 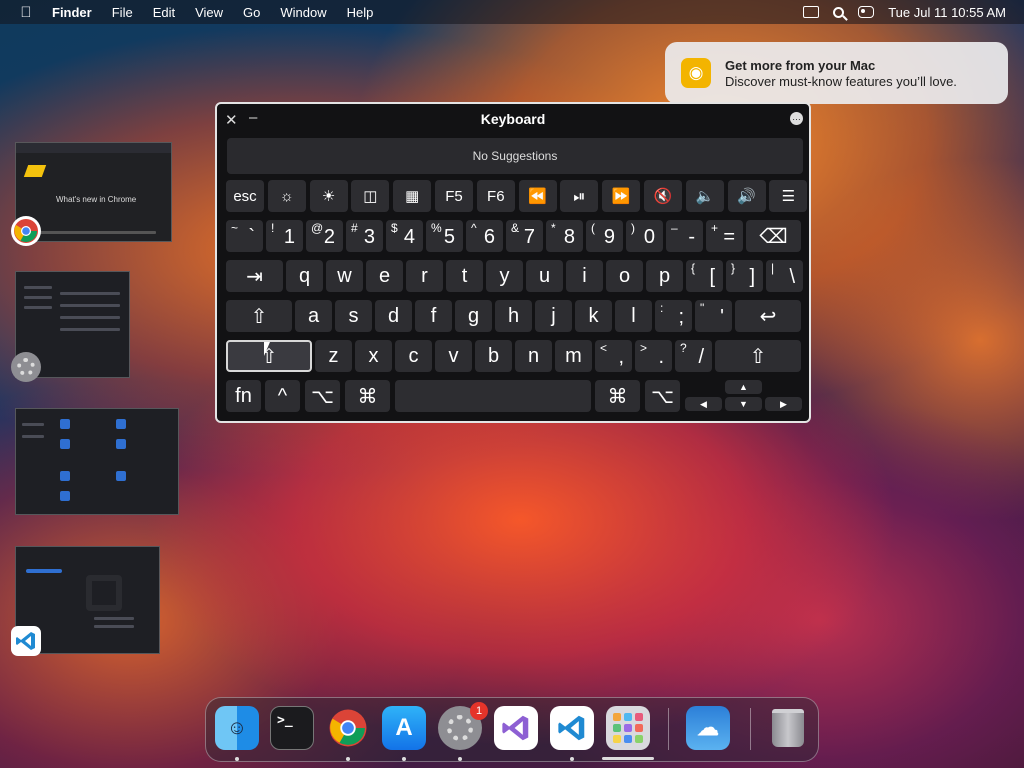 What do you see at coordinates (367, 396) in the screenshot?
I see `key-left-command: ⌘` at bounding box center [367, 396].